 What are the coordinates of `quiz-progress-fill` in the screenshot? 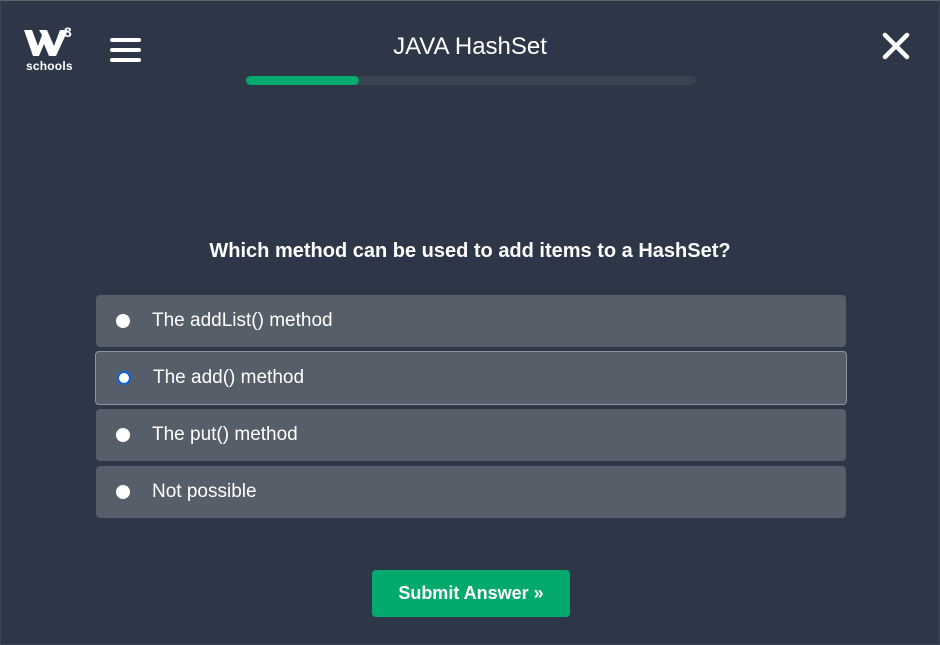 It's located at (302, 80).